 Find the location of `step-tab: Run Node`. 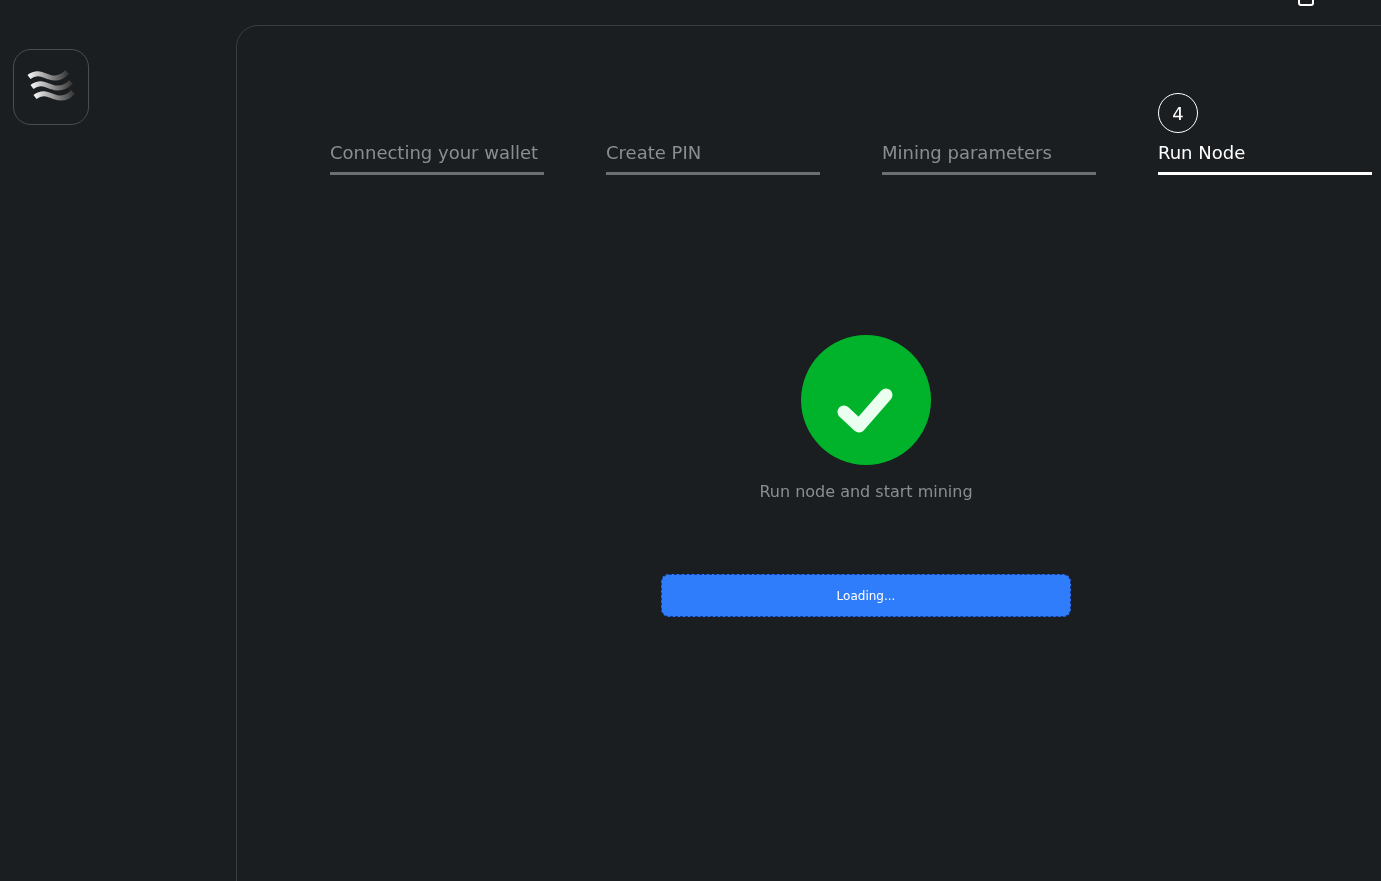

step-tab: Run Node is located at coordinates (1265, 157).